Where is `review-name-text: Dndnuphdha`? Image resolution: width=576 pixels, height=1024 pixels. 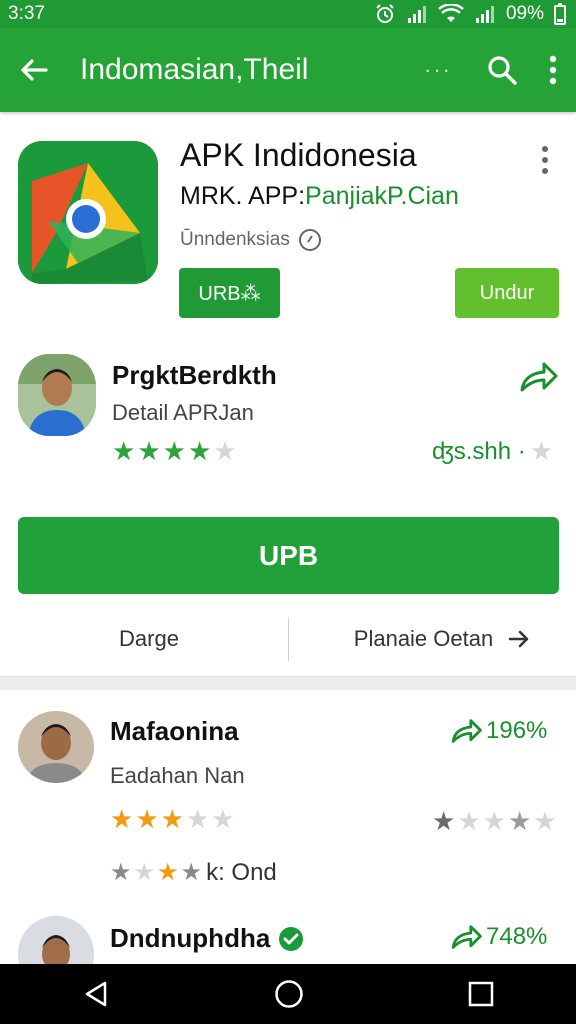 review-name-text: Dndnuphdha is located at coordinates (190, 938).